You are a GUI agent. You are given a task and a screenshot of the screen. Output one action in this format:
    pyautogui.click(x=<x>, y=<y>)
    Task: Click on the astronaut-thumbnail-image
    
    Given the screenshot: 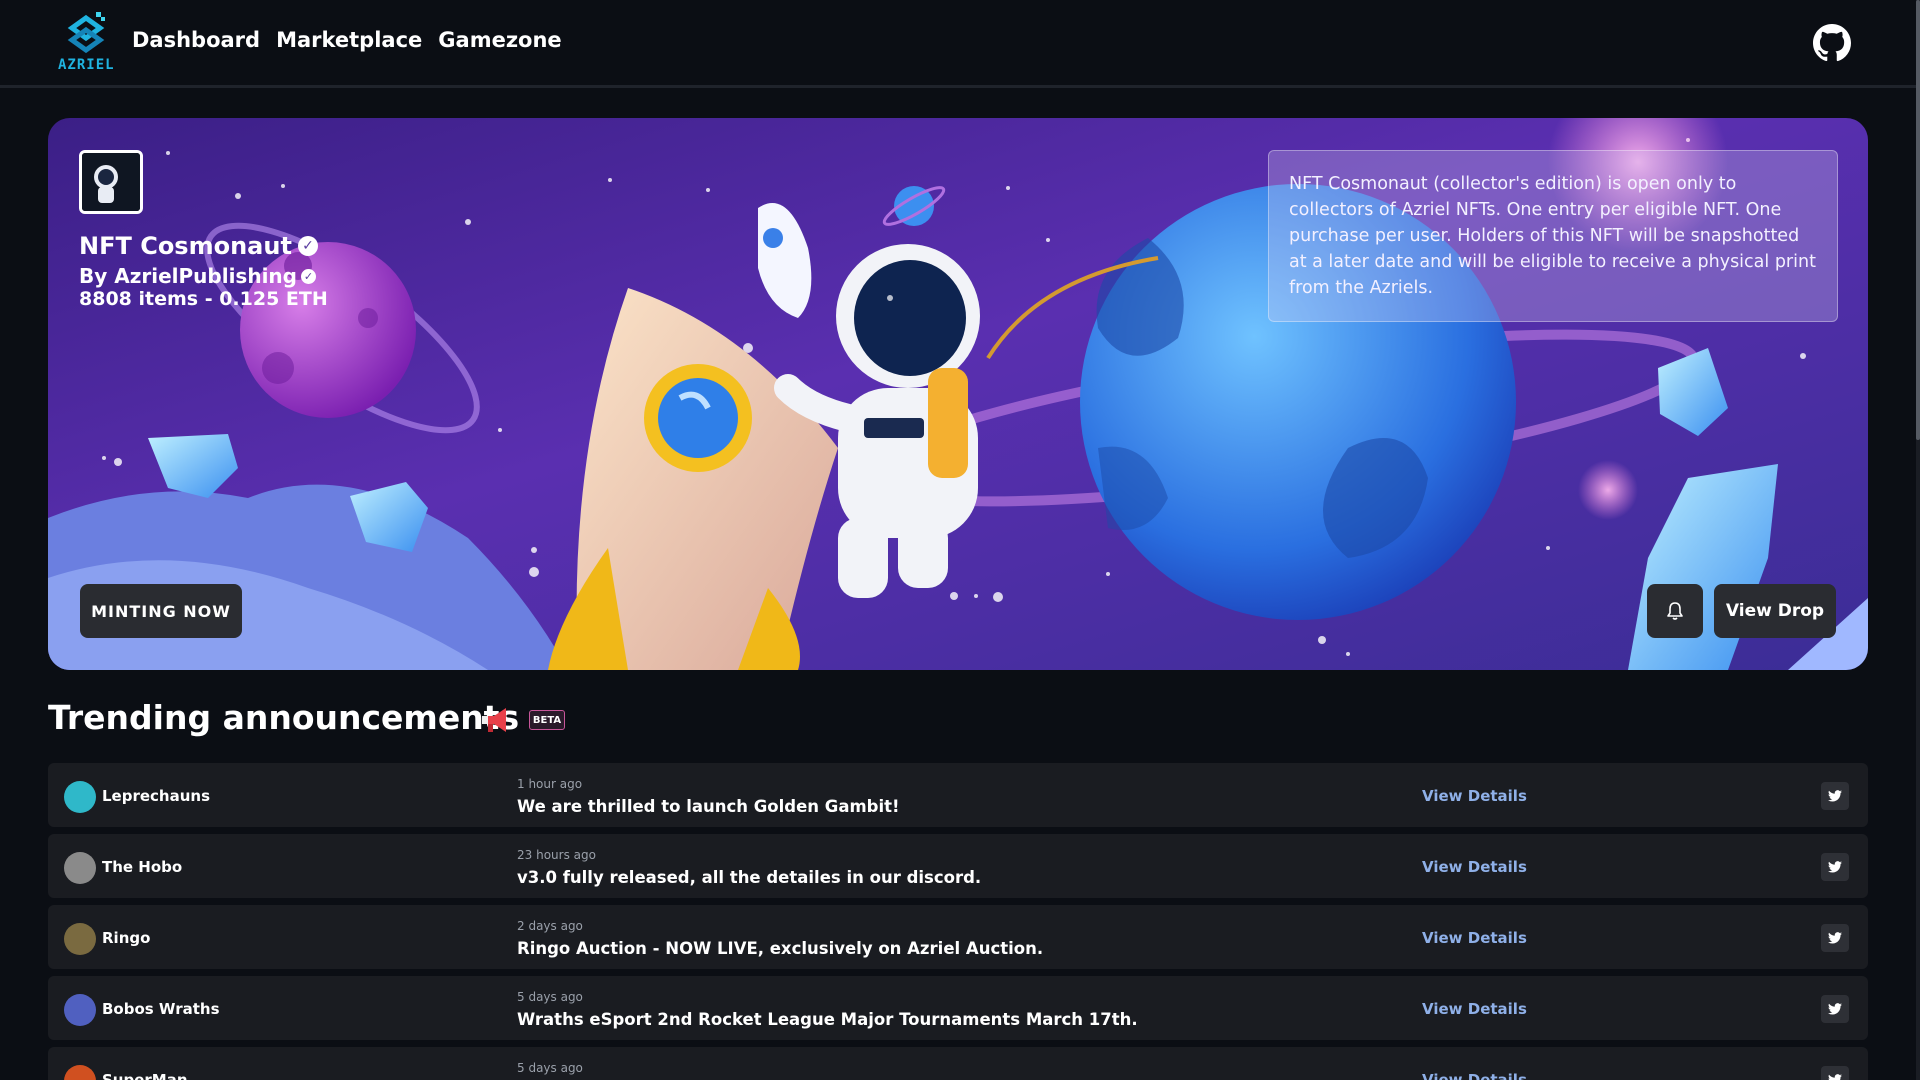 What is the action you would take?
    pyautogui.click(x=111, y=182)
    